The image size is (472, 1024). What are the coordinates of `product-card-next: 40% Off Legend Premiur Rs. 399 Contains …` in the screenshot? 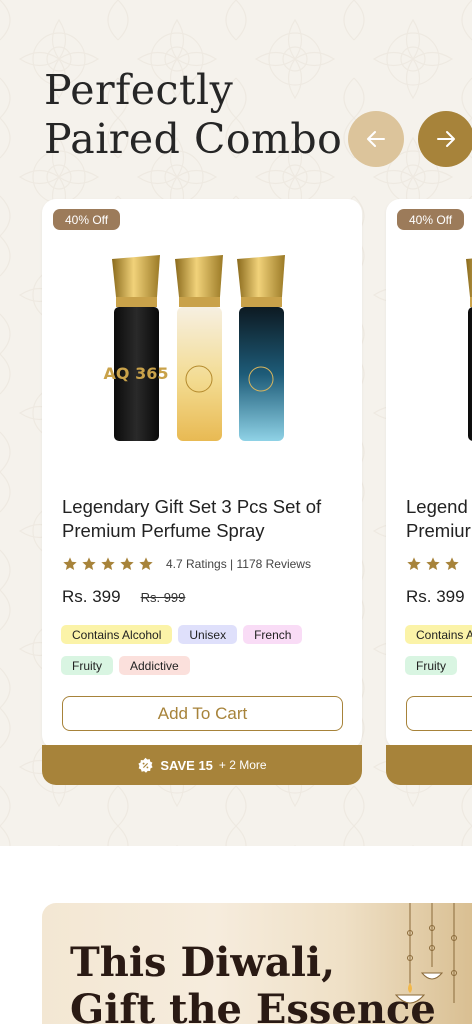 It's located at (429, 474).